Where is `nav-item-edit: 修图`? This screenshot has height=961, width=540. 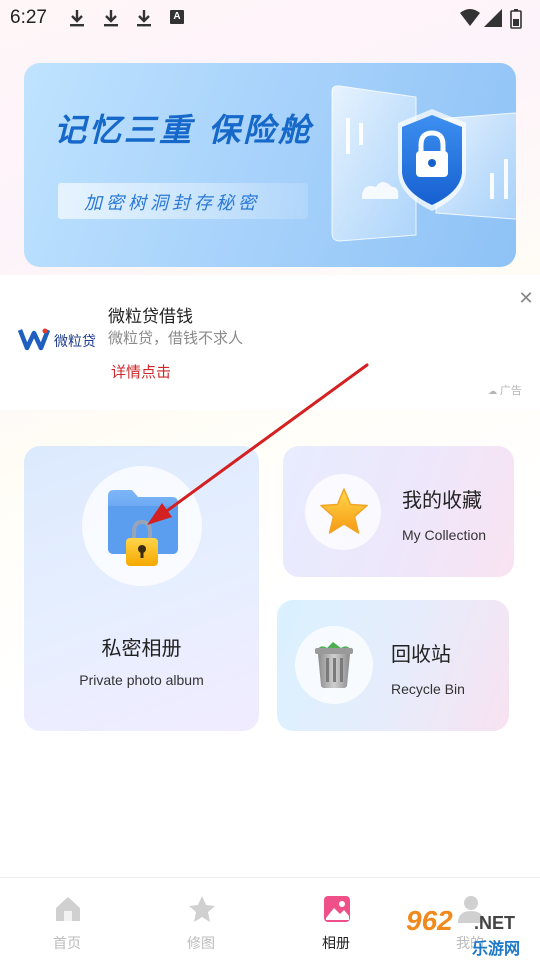 nav-item-edit: 修图 is located at coordinates (201, 919).